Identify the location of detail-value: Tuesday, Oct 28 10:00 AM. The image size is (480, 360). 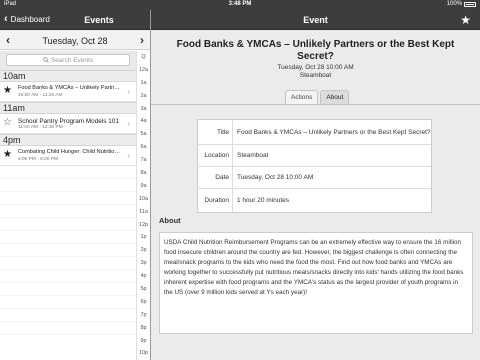
(275, 177).